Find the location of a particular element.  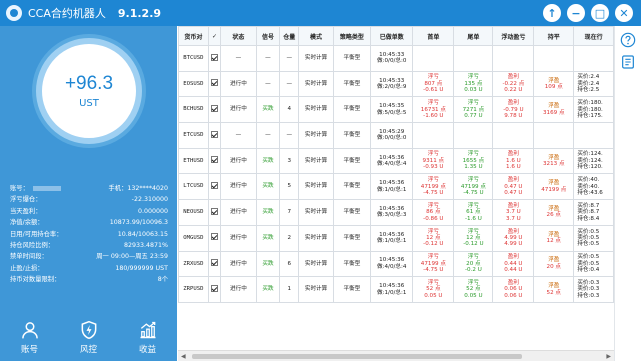

nav-account-label: 账号 is located at coordinates (29, 350).